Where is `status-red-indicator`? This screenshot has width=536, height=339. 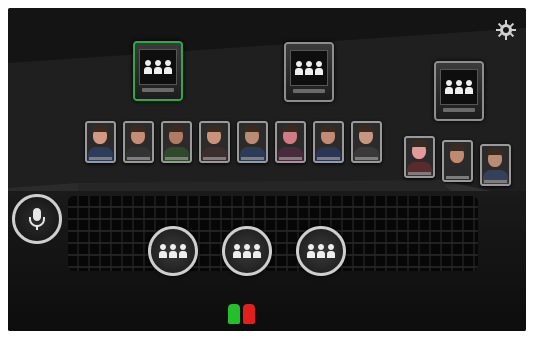 status-red-indicator is located at coordinates (249, 314).